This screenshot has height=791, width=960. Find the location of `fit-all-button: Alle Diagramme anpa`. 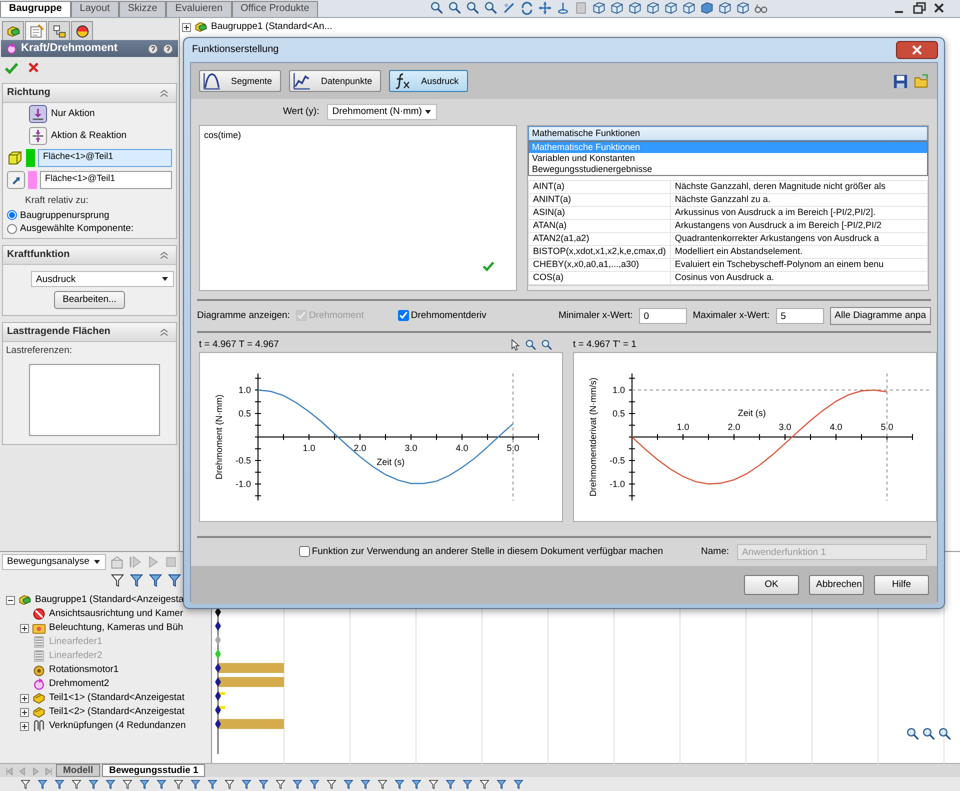

fit-all-button: Alle Diagramme anpa is located at coordinates (880, 316).